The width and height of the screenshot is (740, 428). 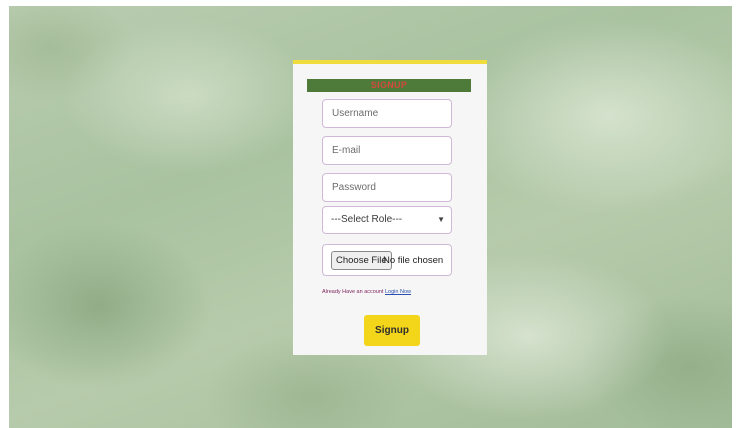 What do you see at coordinates (441, 219) in the screenshot?
I see `chevron-down-icon: ▼` at bounding box center [441, 219].